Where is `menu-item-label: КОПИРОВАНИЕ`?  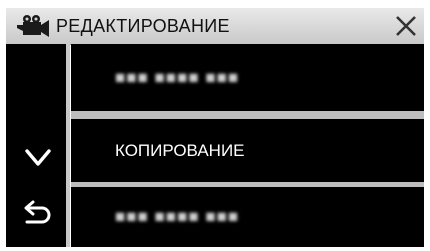 menu-item-label: КОПИРОВАНИЕ is located at coordinates (180, 150).